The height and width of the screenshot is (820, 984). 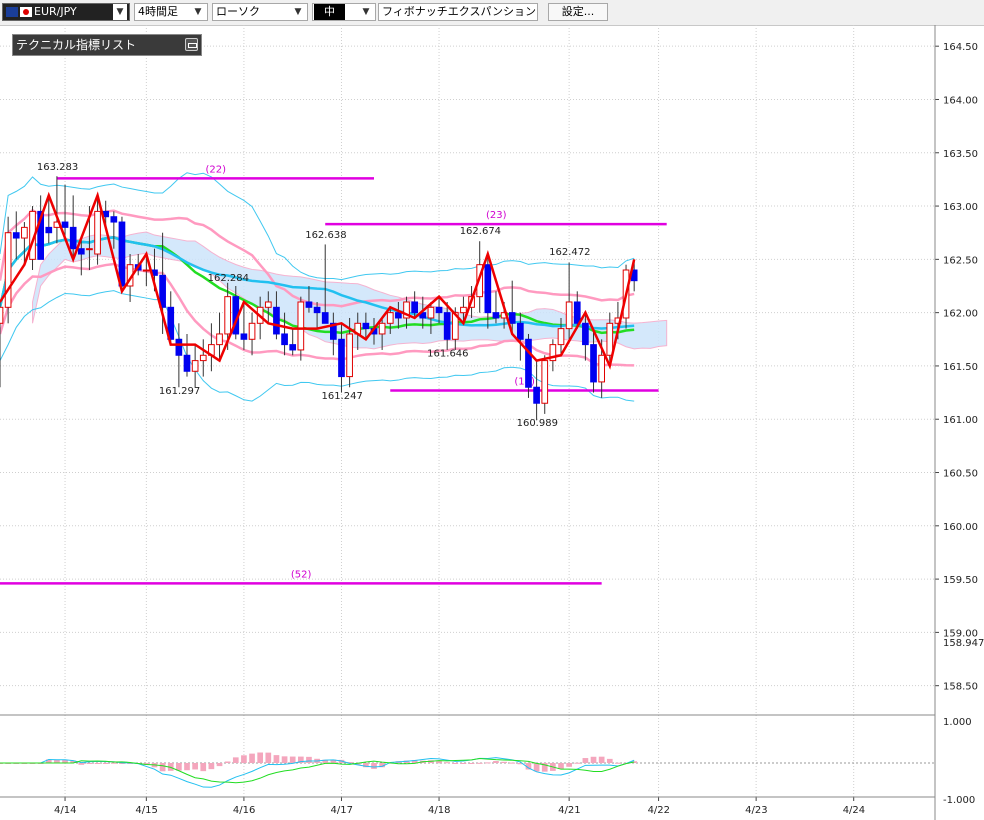 I want to click on drawing-tool-field: フィボナッチエクスパンション, so click(x=458, y=12).